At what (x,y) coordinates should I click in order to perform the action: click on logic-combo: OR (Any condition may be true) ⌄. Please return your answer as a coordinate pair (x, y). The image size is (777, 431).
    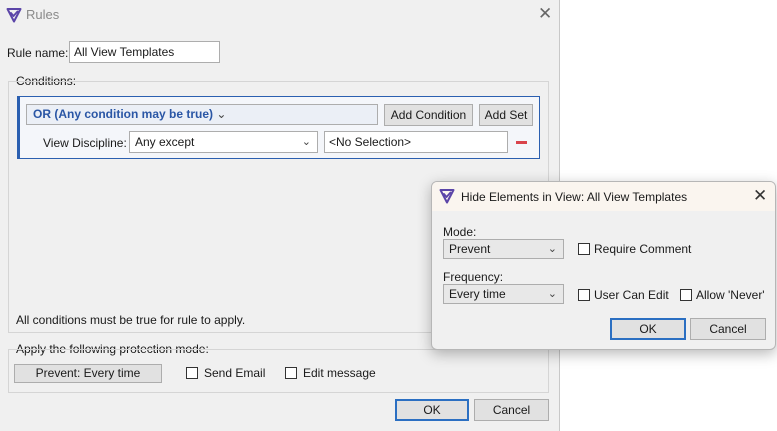
    Looking at the image, I should click on (202, 114).